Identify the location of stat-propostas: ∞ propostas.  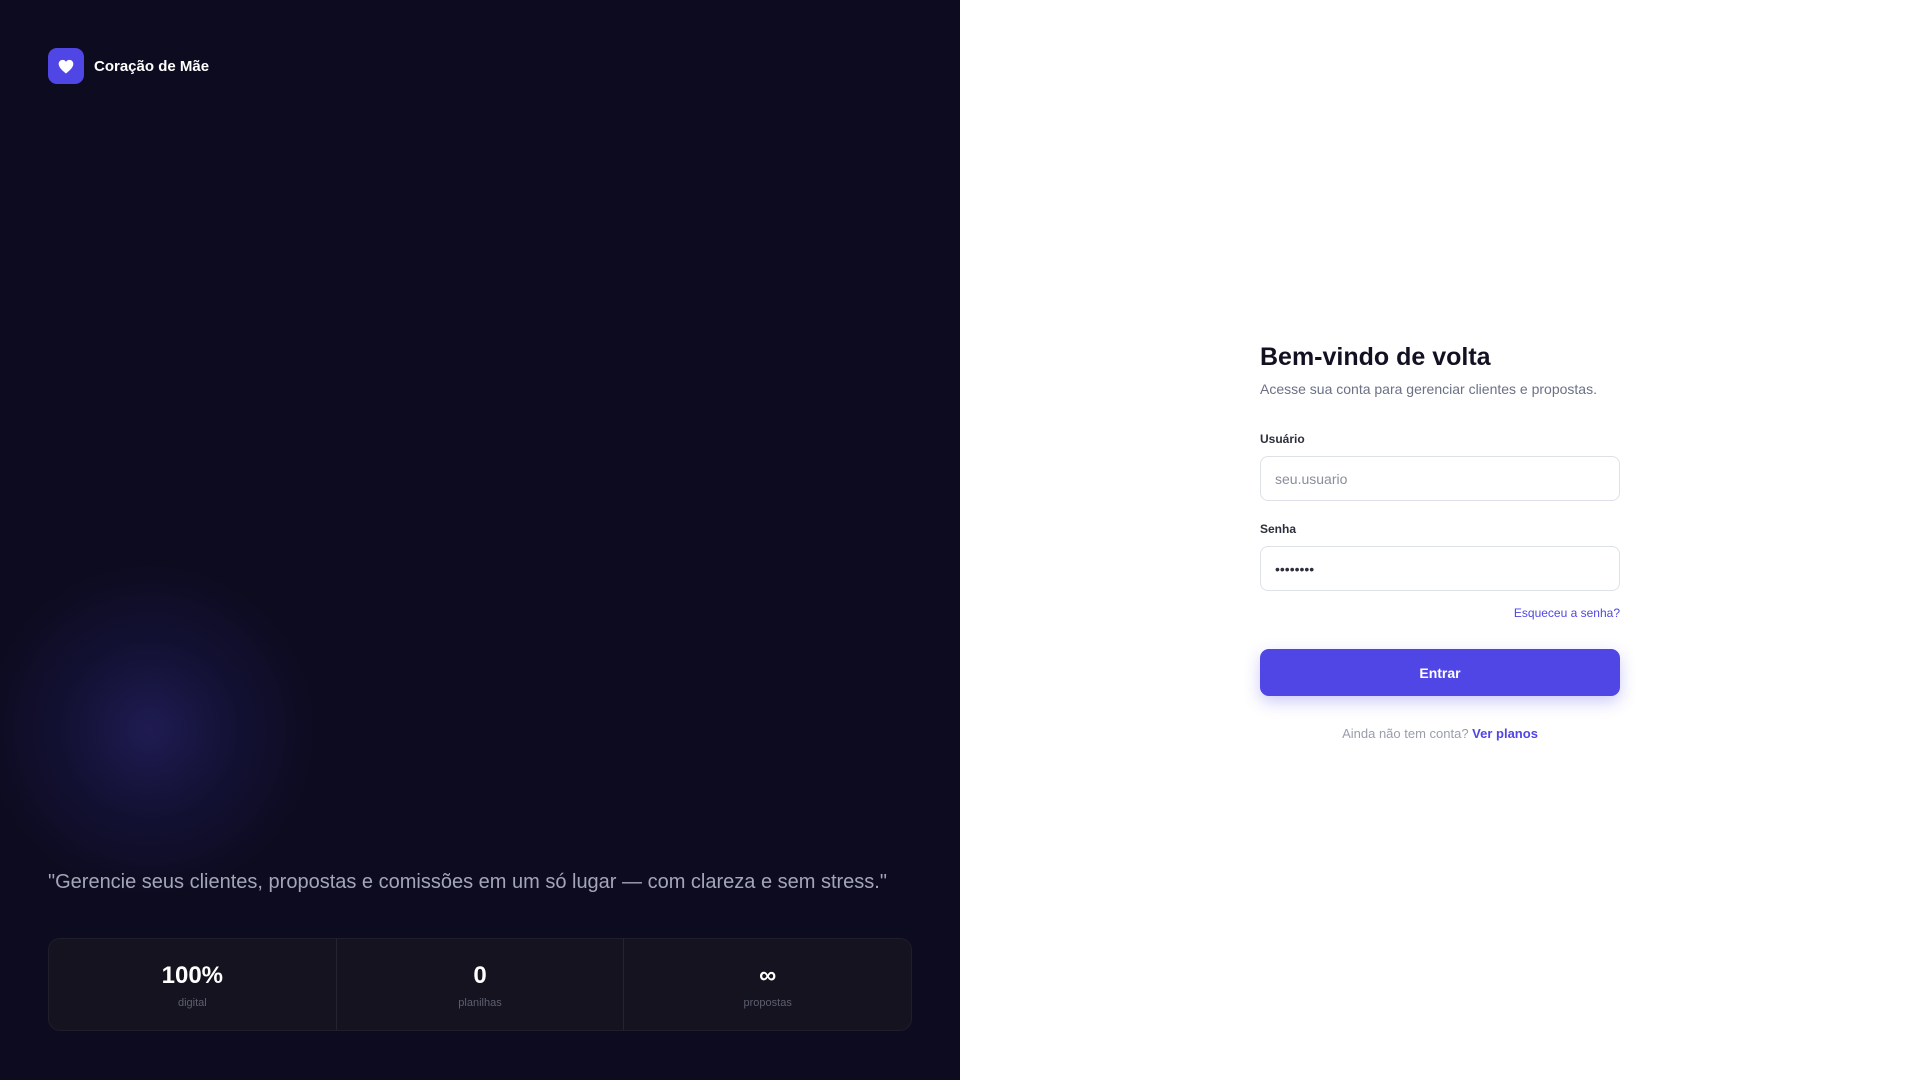
(767, 984).